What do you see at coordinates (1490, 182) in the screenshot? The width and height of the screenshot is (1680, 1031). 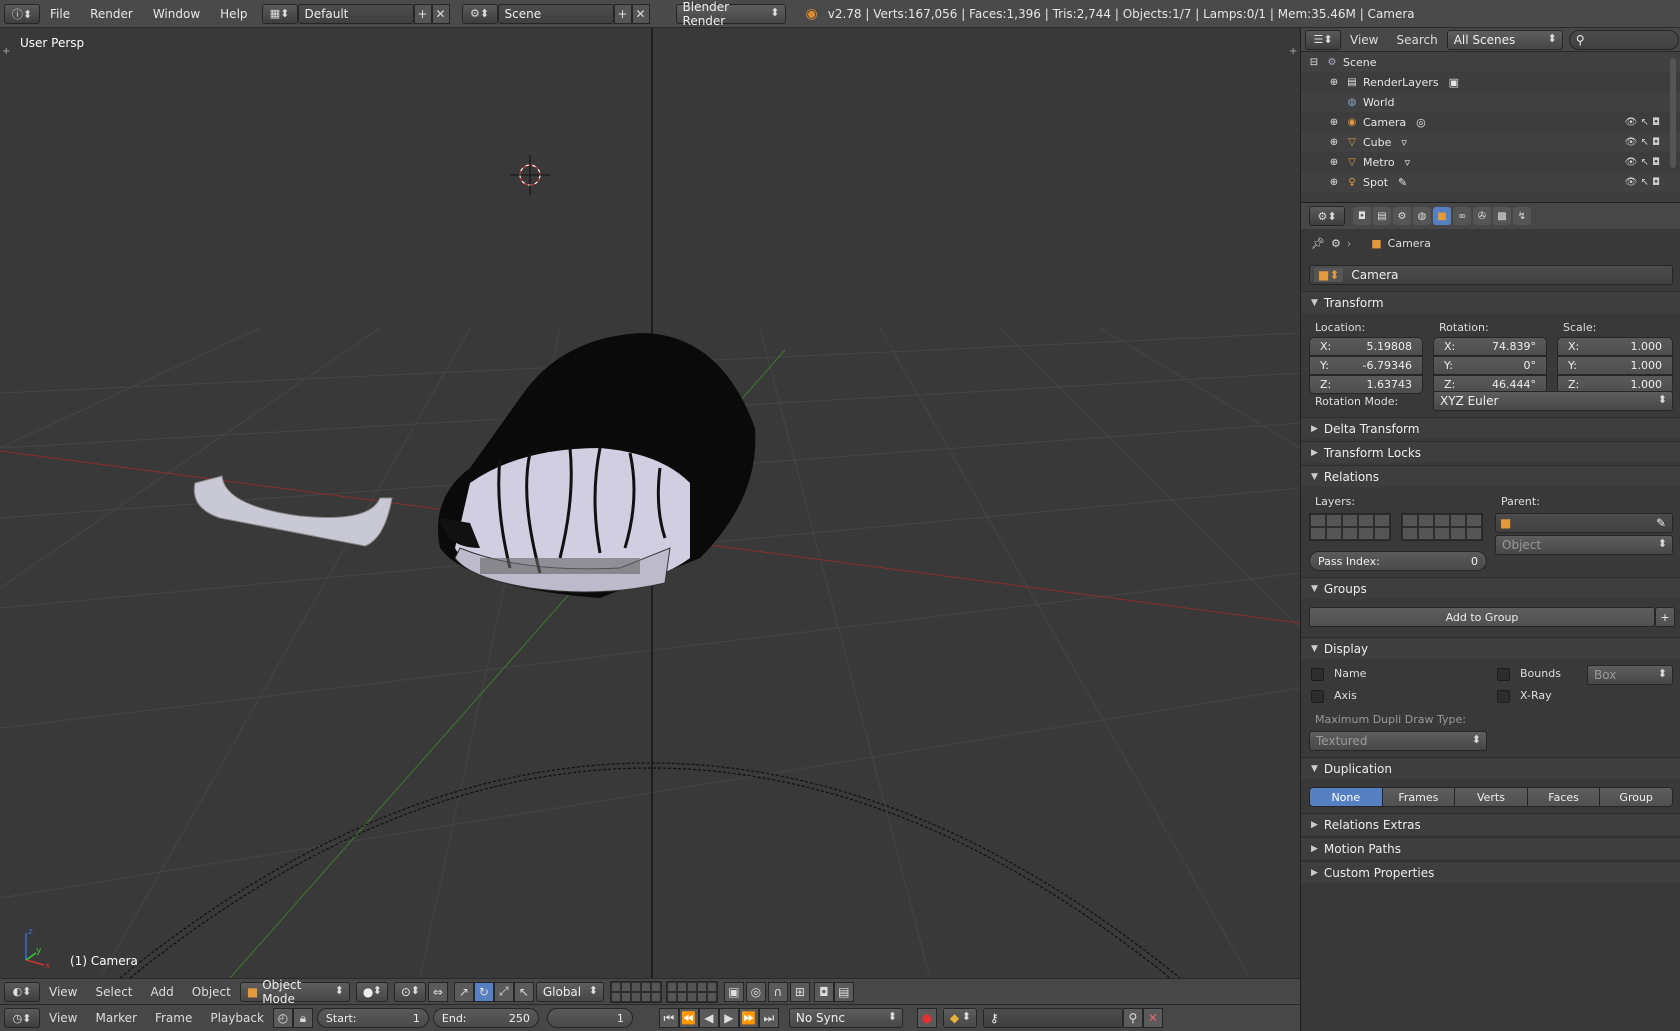 I see `outliner-row-spot: ⊕ ♀ Spot ✎ 👁︎ ↖ ◘` at bounding box center [1490, 182].